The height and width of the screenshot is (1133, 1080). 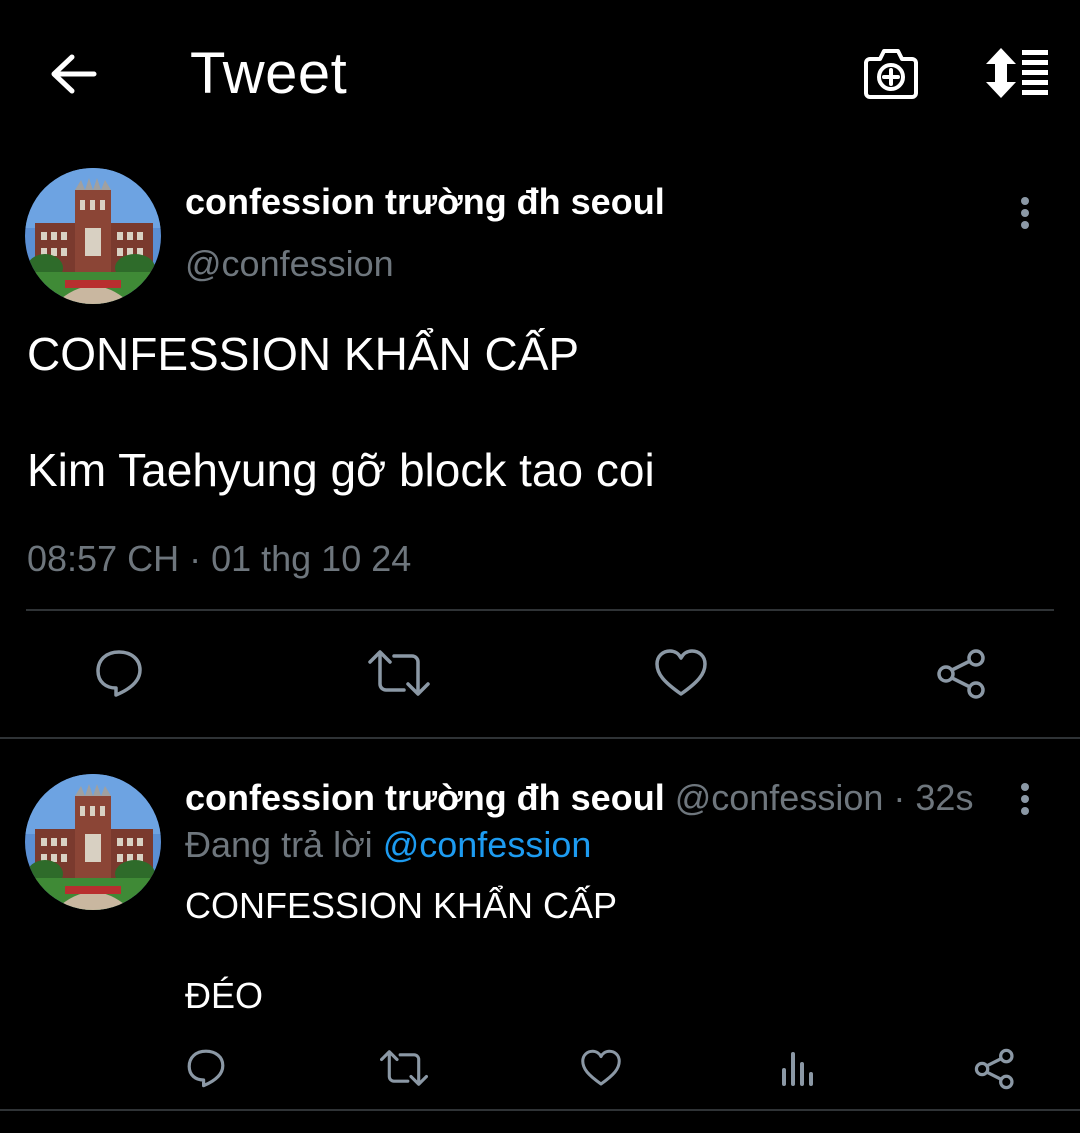 What do you see at coordinates (1025, 799) in the screenshot?
I see `reply-more-options-icon` at bounding box center [1025, 799].